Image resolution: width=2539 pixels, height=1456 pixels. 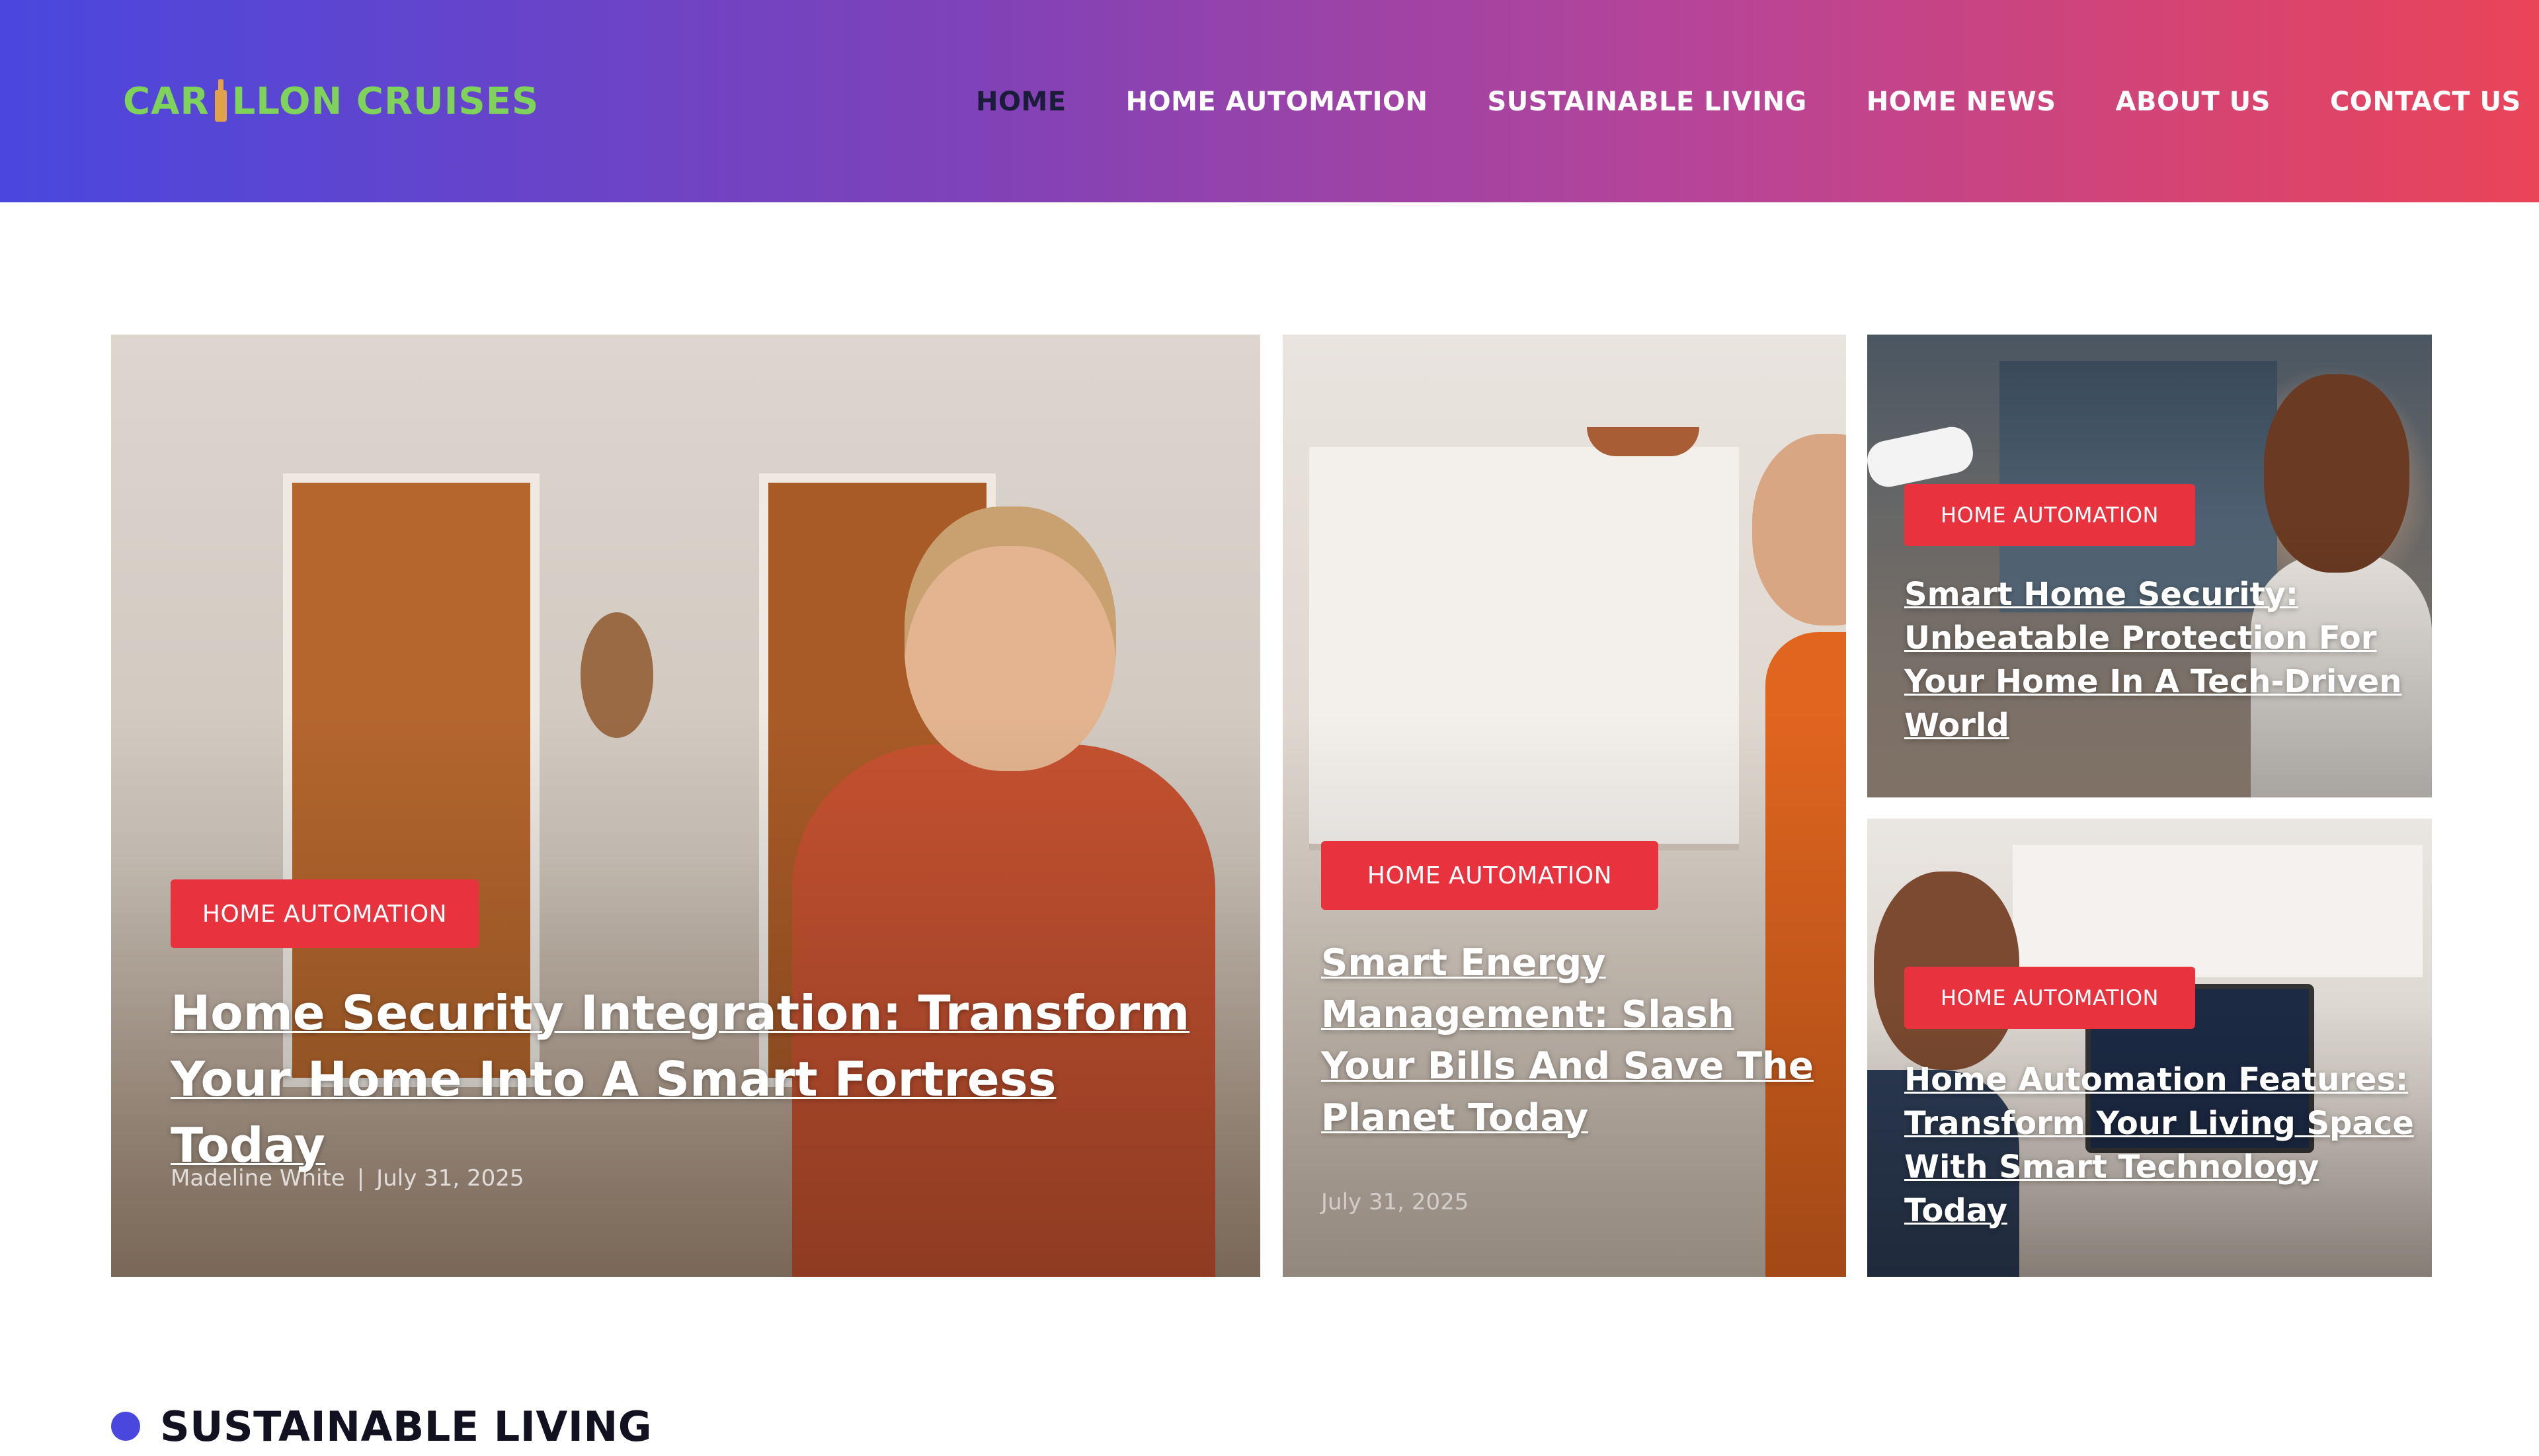 What do you see at coordinates (2193, 102) in the screenshot?
I see `nav-item-about-us: ABOUT US` at bounding box center [2193, 102].